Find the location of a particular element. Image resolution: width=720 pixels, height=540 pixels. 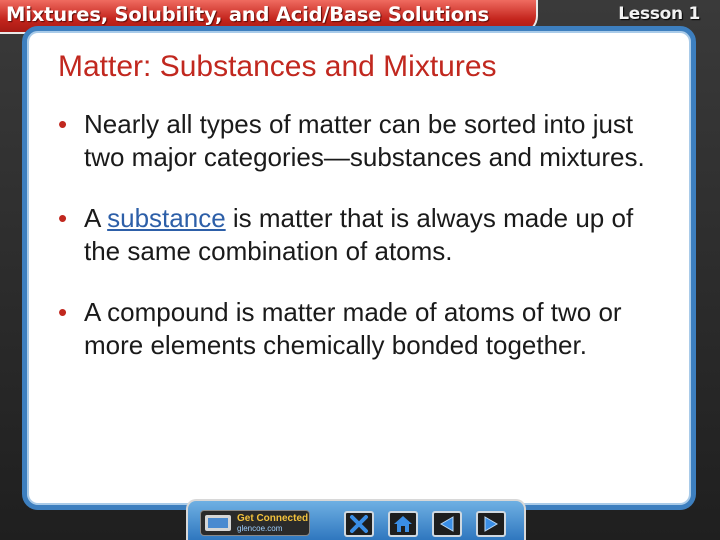

navigation-bar: Get Connected glencoe.com is located at coordinates (356, 519).